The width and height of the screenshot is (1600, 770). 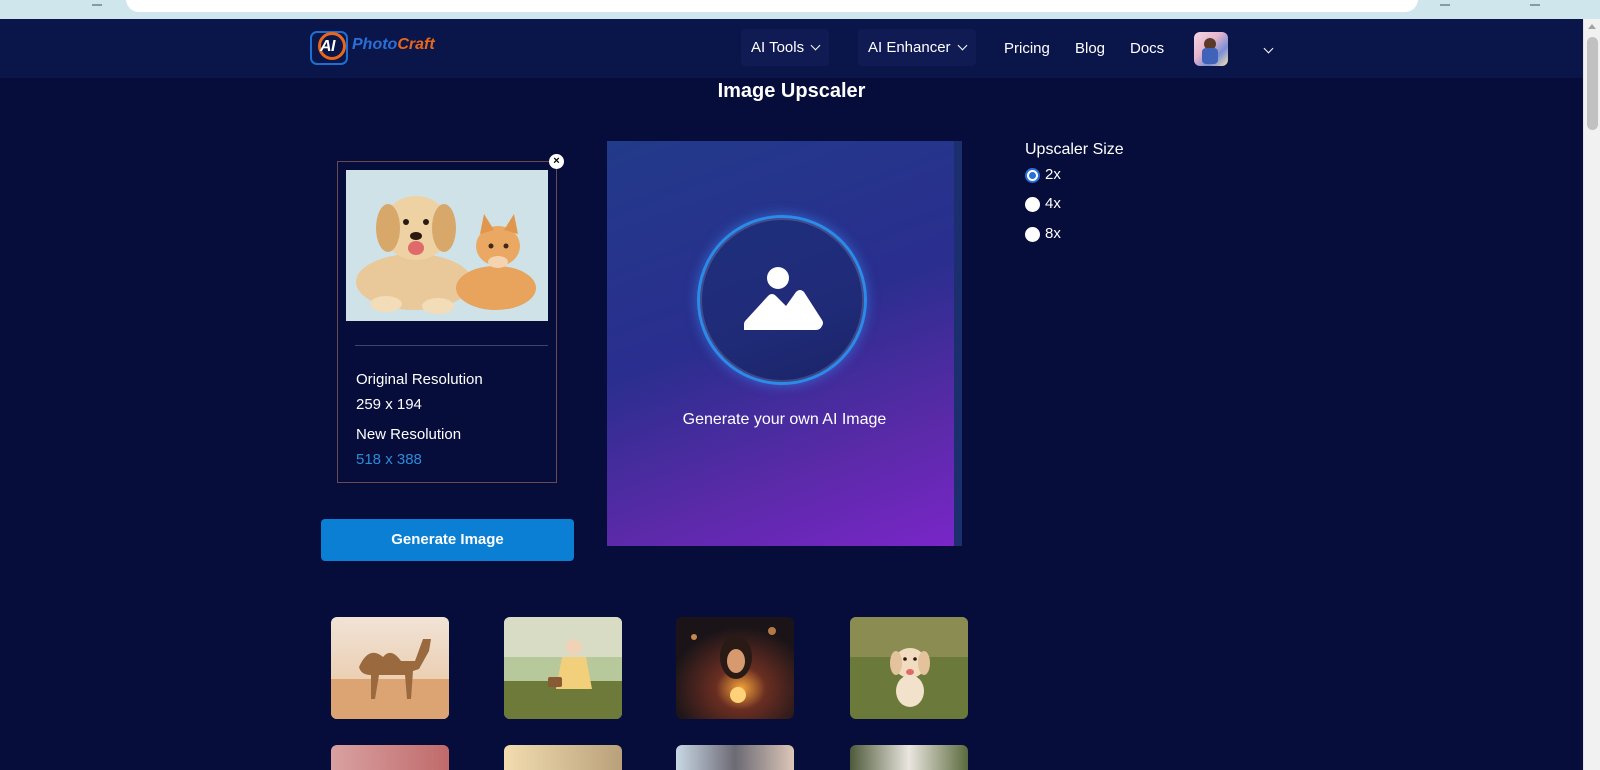 What do you see at coordinates (563, 668) in the screenshot?
I see `sample-image-child-meadow` at bounding box center [563, 668].